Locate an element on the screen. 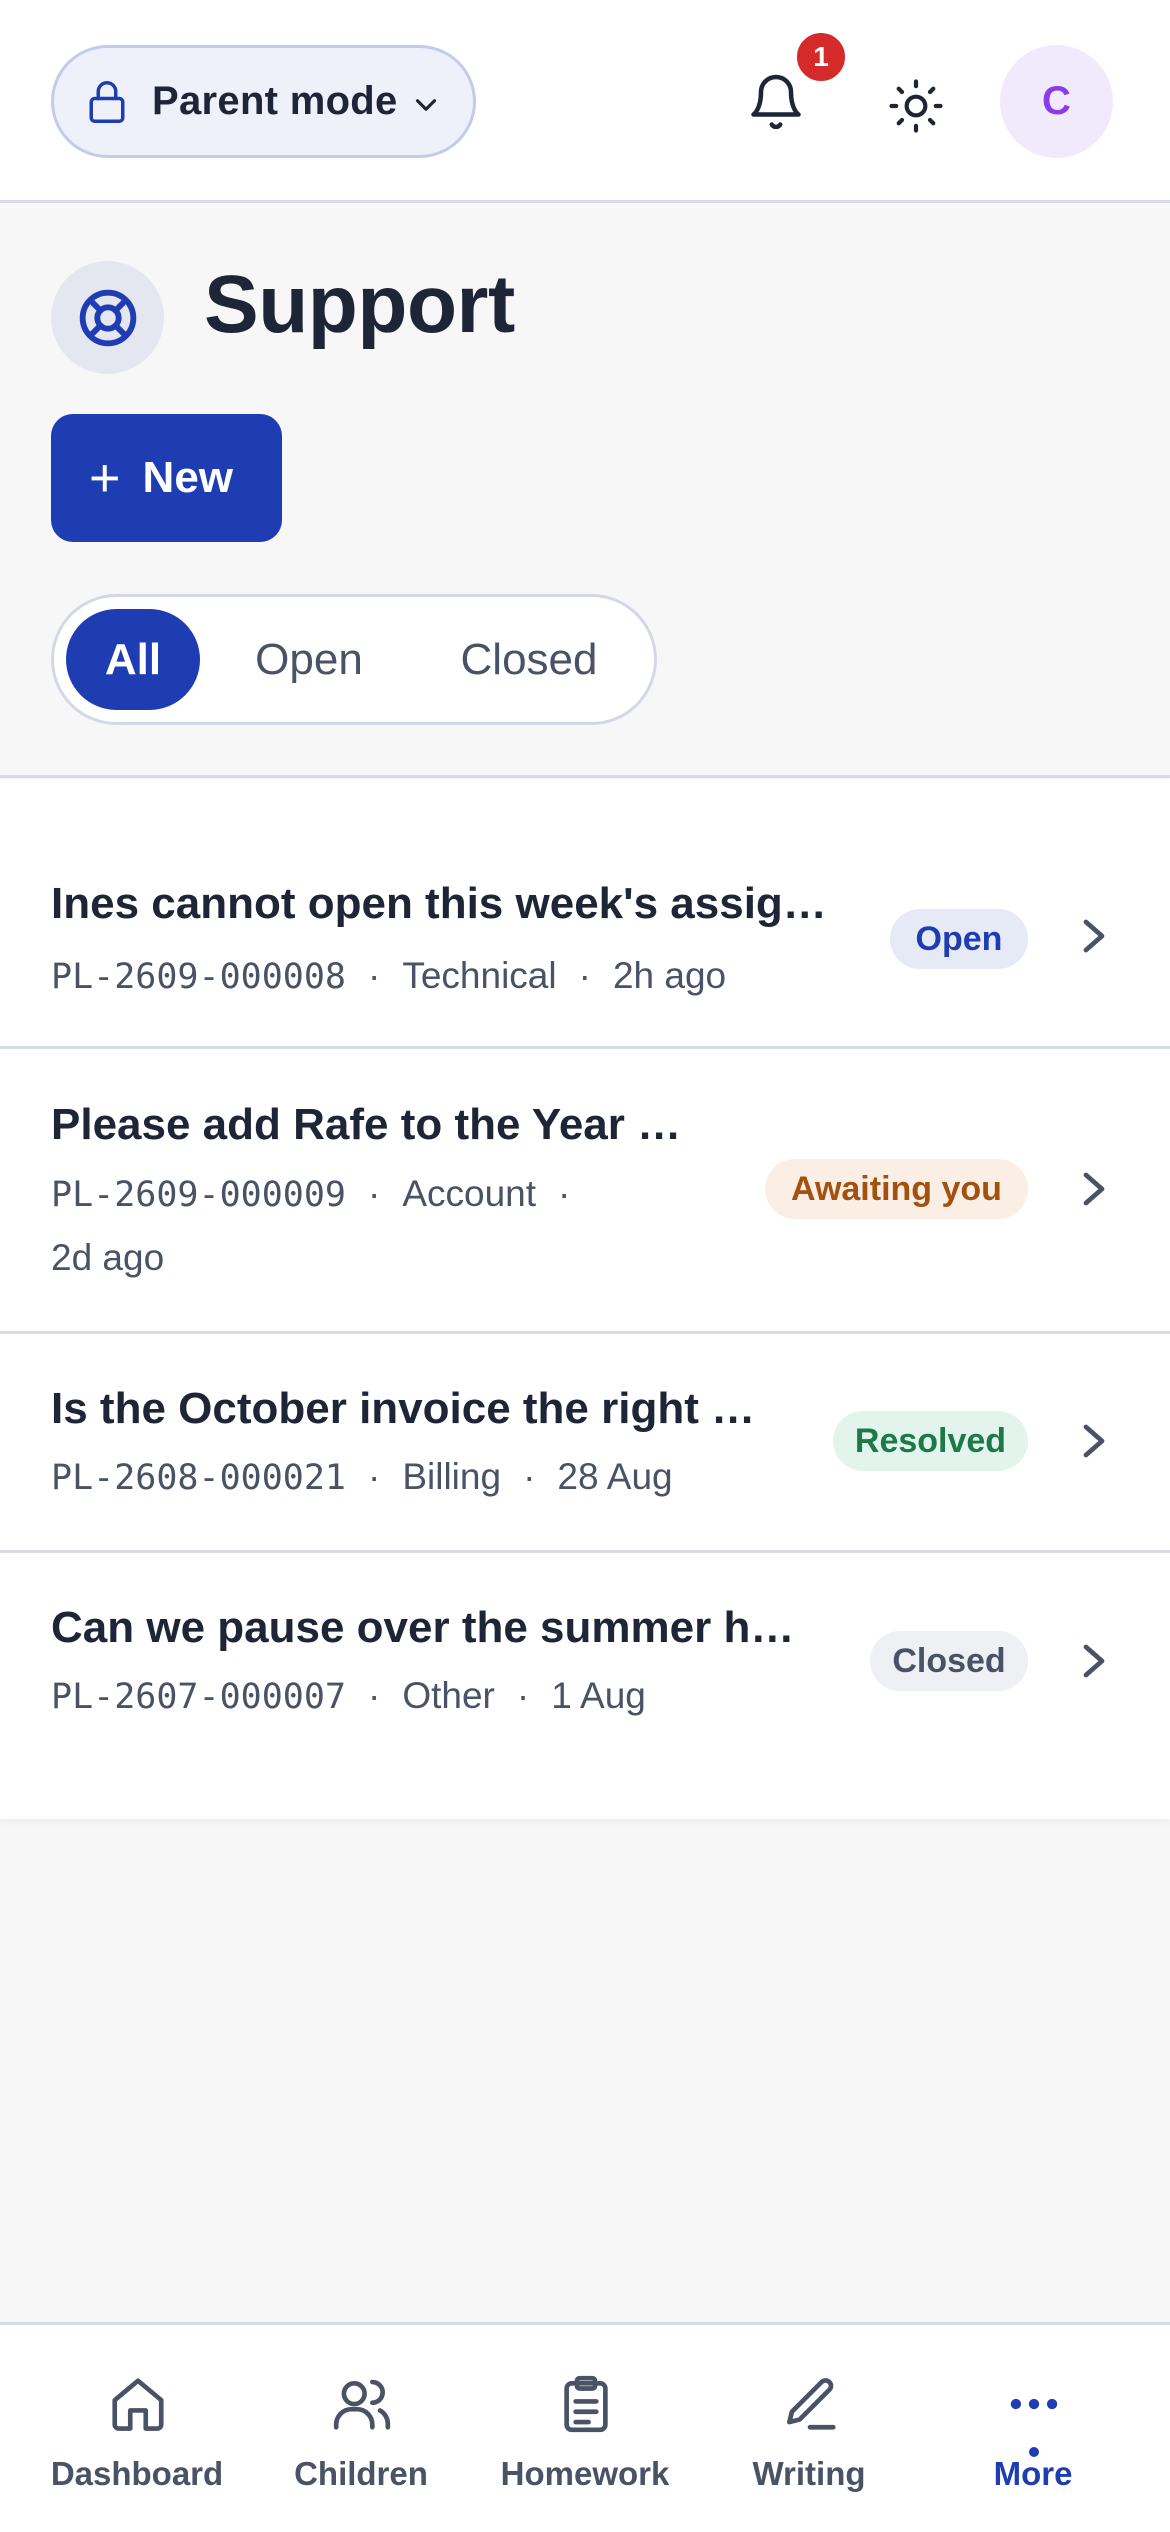  status-badge: Closed is located at coordinates (949, 1661).